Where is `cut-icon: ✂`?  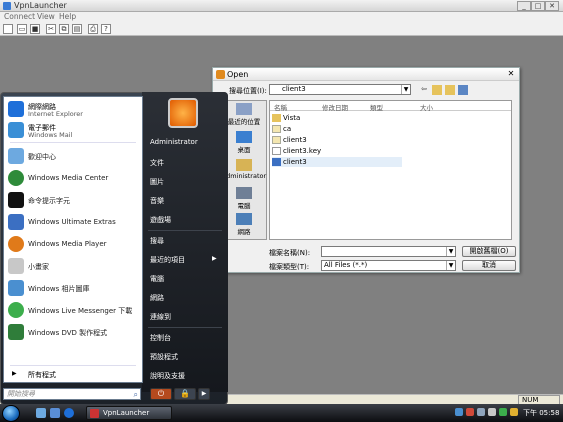
cut-icon: ✂ is located at coordinates (51, 29).